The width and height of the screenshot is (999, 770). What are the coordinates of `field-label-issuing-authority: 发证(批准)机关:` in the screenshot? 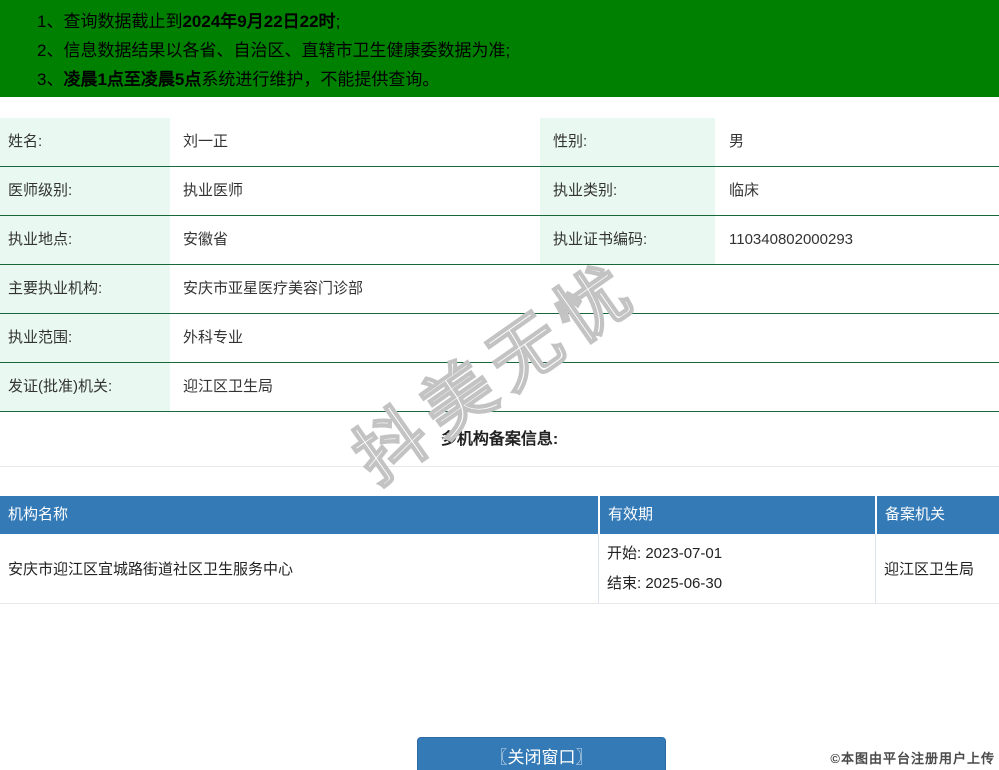 It's located at (85, 387).